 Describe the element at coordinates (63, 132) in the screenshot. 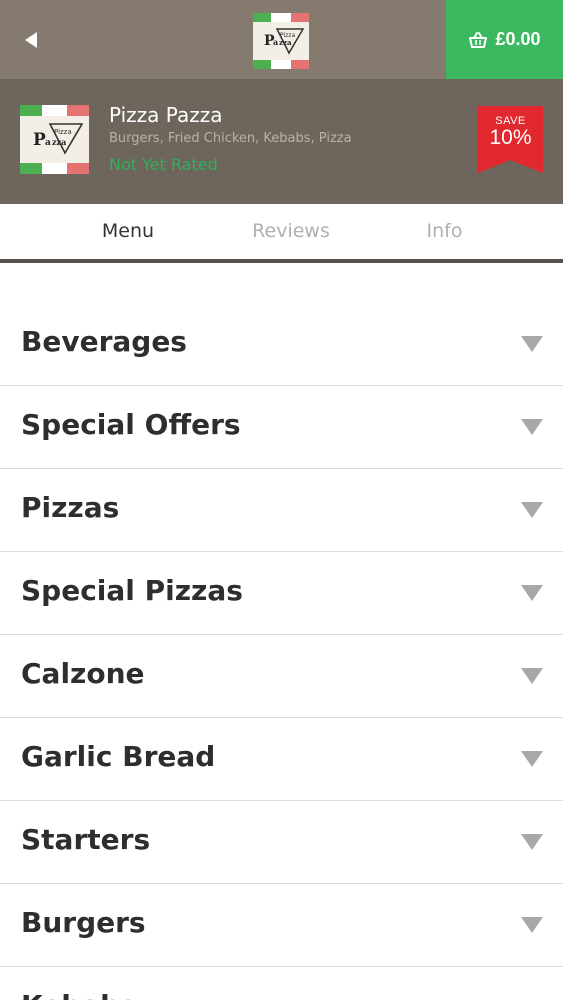

I see `svg-text: Pizza` at that location.